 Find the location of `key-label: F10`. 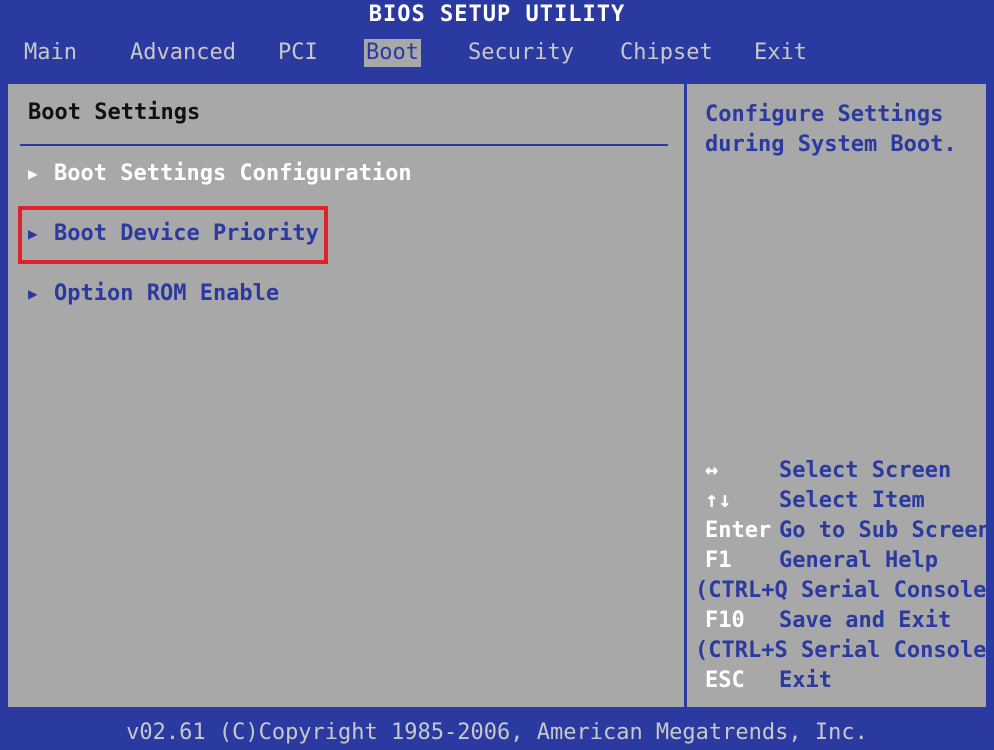

key-label: F10 is located at coordinates (725, 620).